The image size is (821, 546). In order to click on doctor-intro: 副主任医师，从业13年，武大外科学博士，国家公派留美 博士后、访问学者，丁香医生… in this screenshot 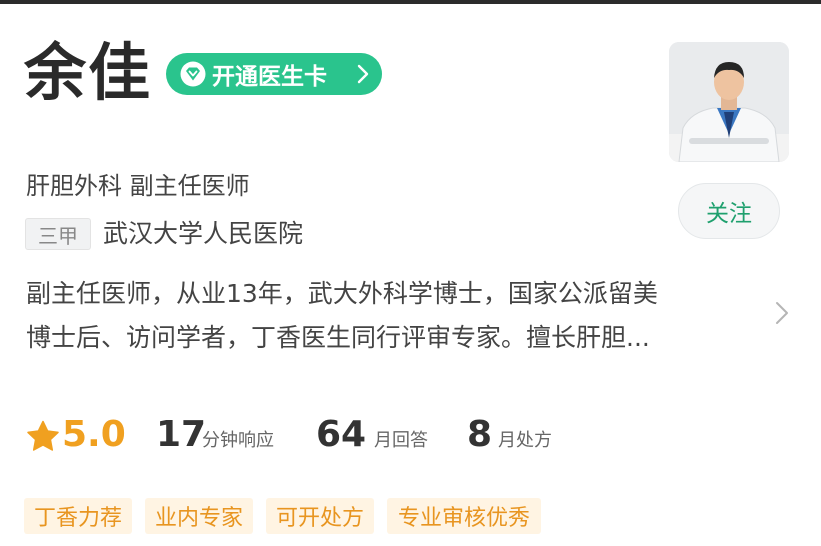, I will do `click(382, 316)`.